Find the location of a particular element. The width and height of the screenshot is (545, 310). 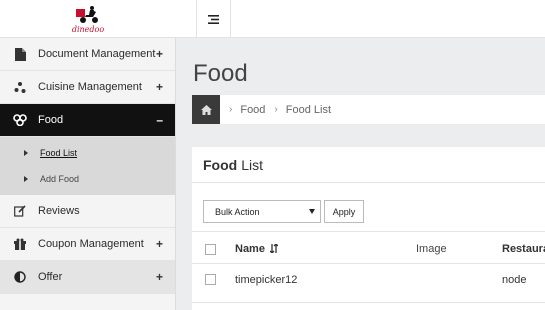

home-icon is located at coordinates (206, 109).